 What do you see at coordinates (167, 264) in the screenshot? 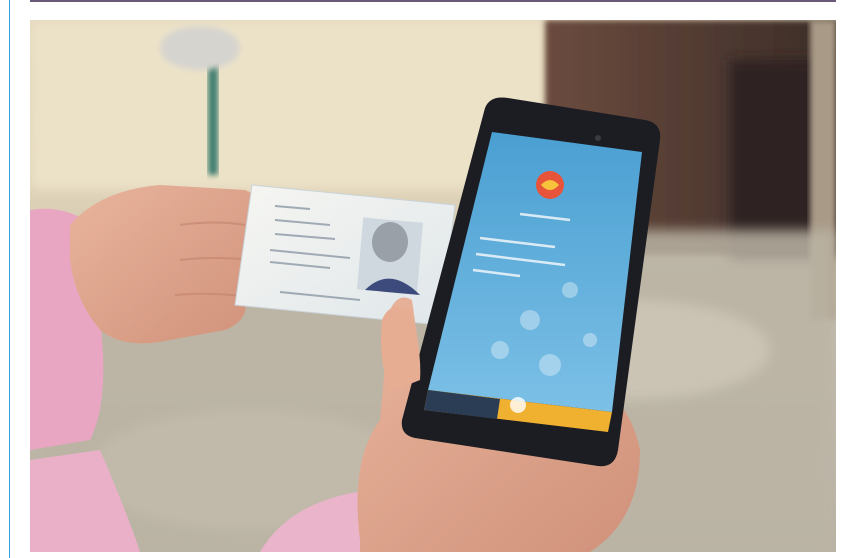
I see `left-hand` at bounding box center [167, 264].